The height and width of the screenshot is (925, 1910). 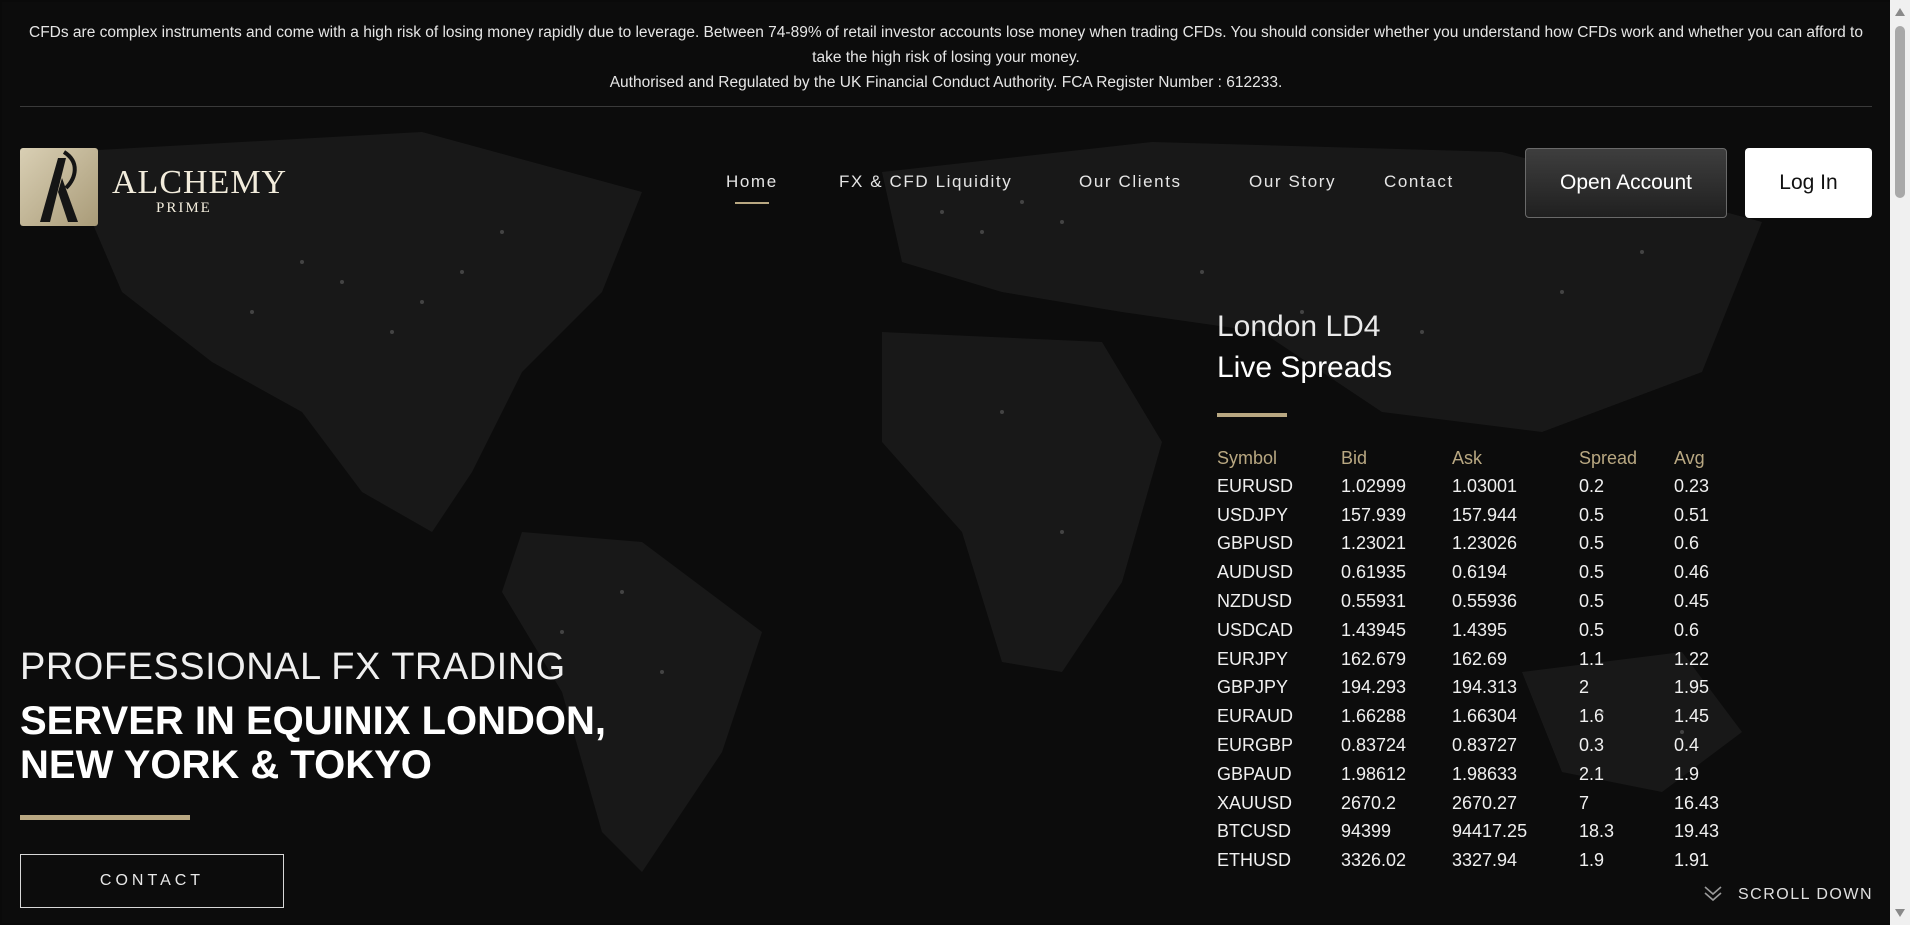 What do you see at coordinates (1305, 367) in the screenshot?
I see `spreads-title: Live Spreads` at bounding box center [1305, 367].